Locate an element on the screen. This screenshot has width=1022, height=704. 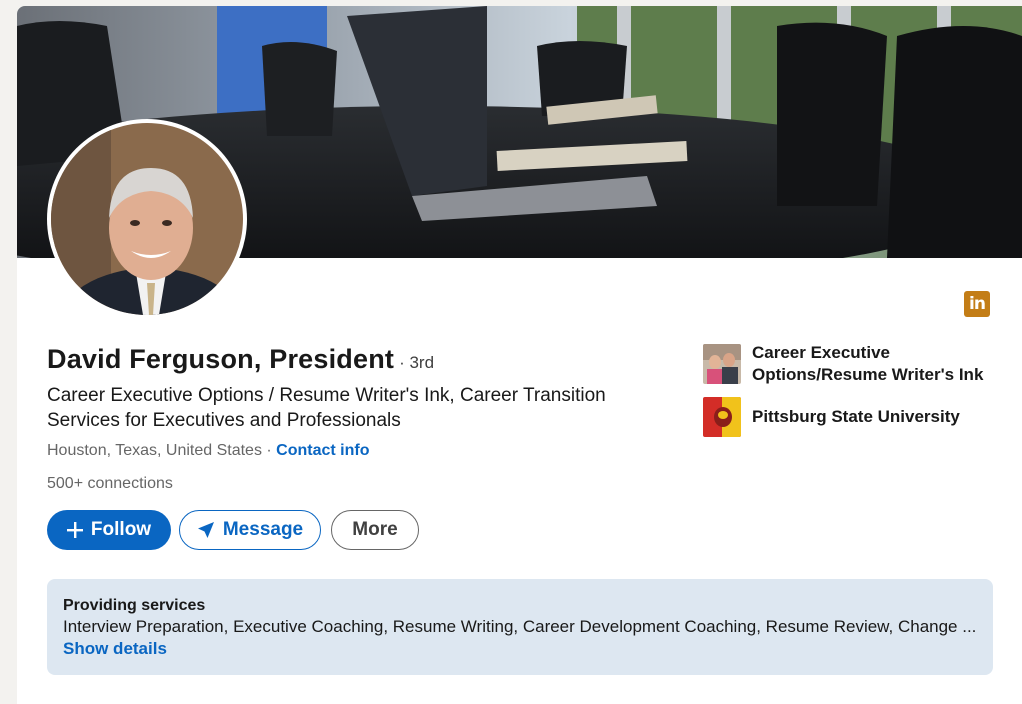
university-name: Pittsburg State University is located at coordinates (856, 416).